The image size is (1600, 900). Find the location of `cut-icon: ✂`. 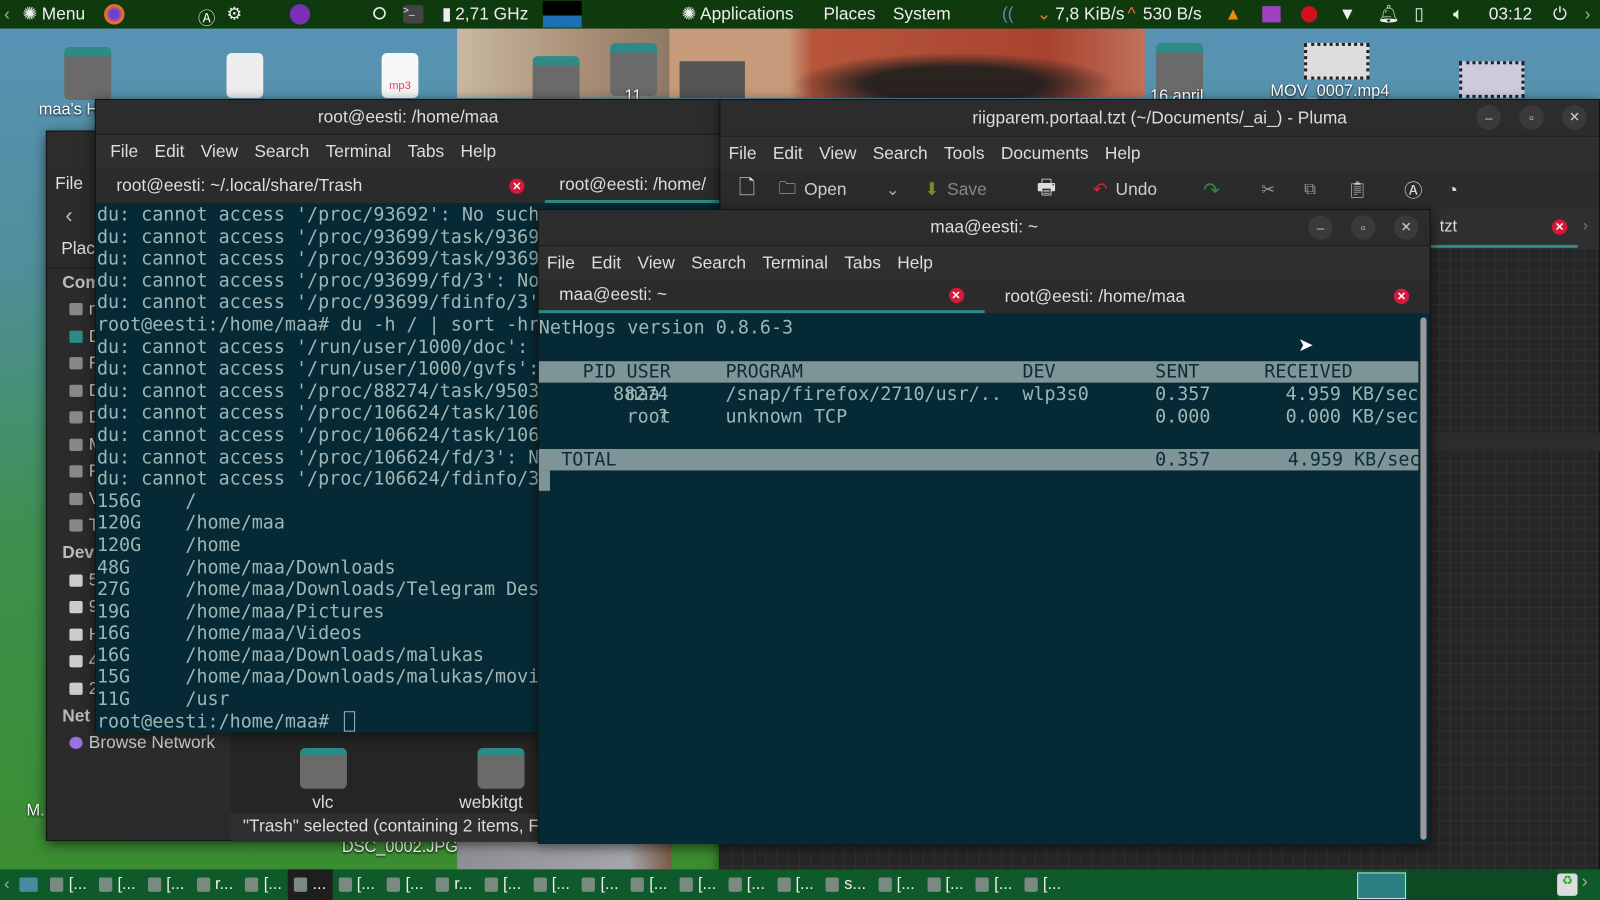

cut-icon: ✂ is located at coordinates (1268, 190).